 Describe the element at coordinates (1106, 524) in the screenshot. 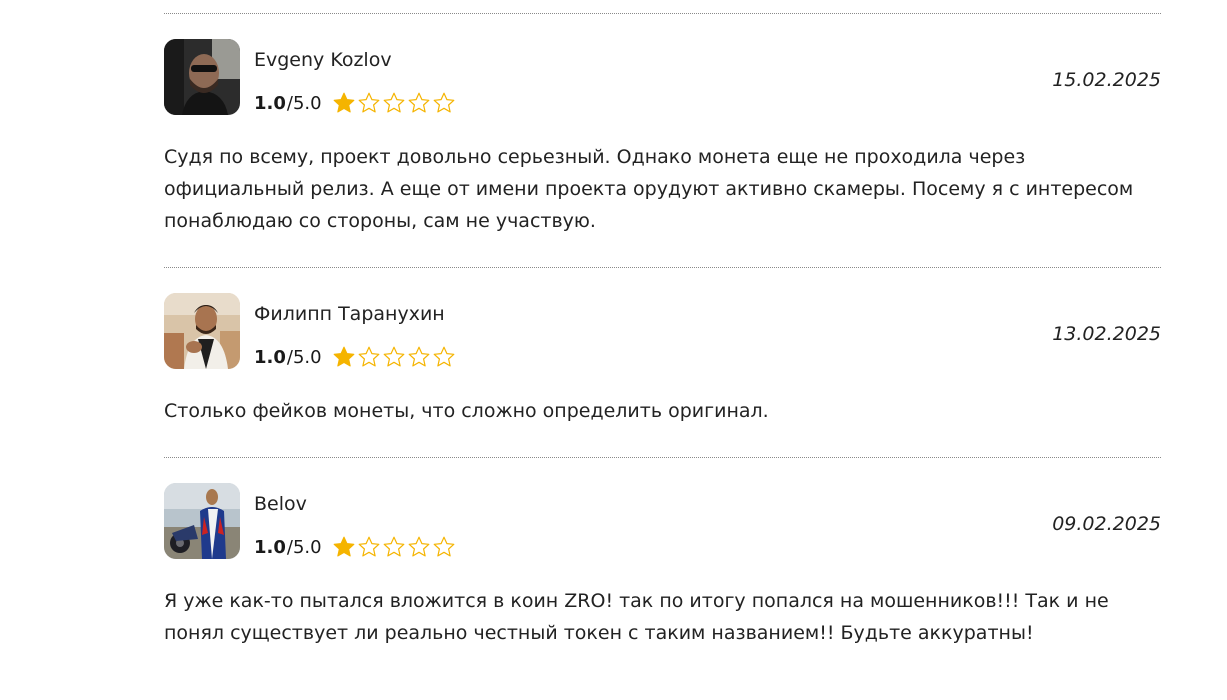

I see `review-date: 09.02.2025` at that location.